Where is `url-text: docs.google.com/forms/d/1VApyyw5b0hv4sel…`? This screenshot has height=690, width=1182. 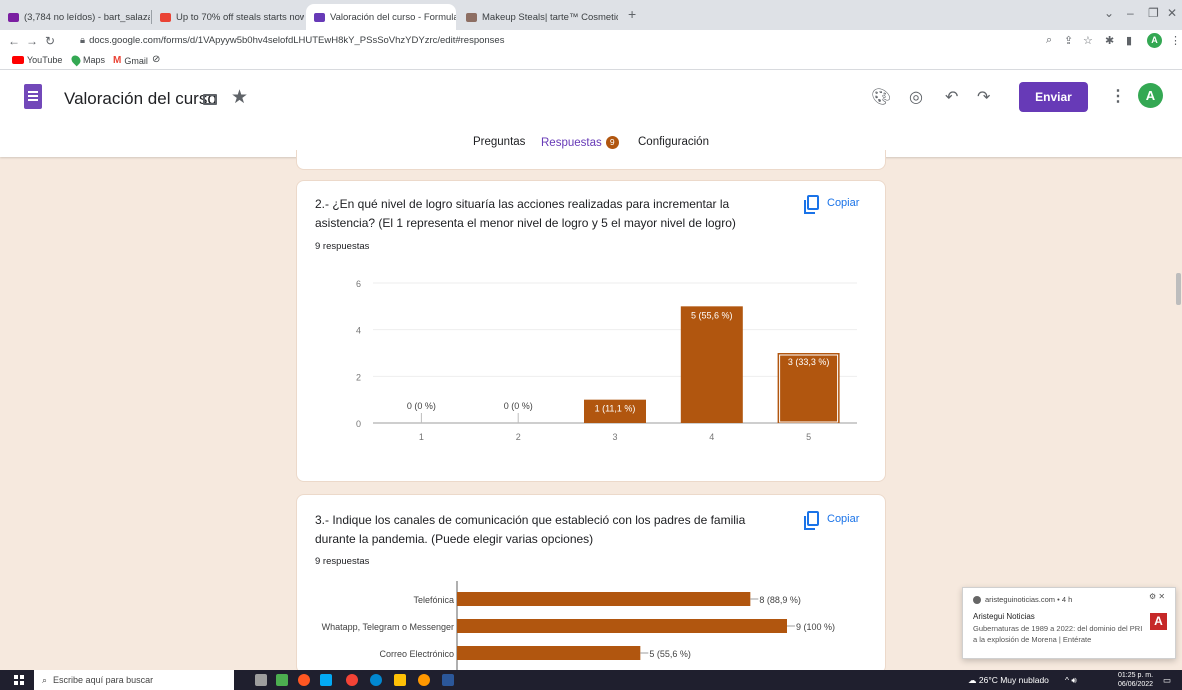 url-text: docs.google.com/forms/d/1VApyyw5b0hv4sel… is located at coordinates (297, 40).